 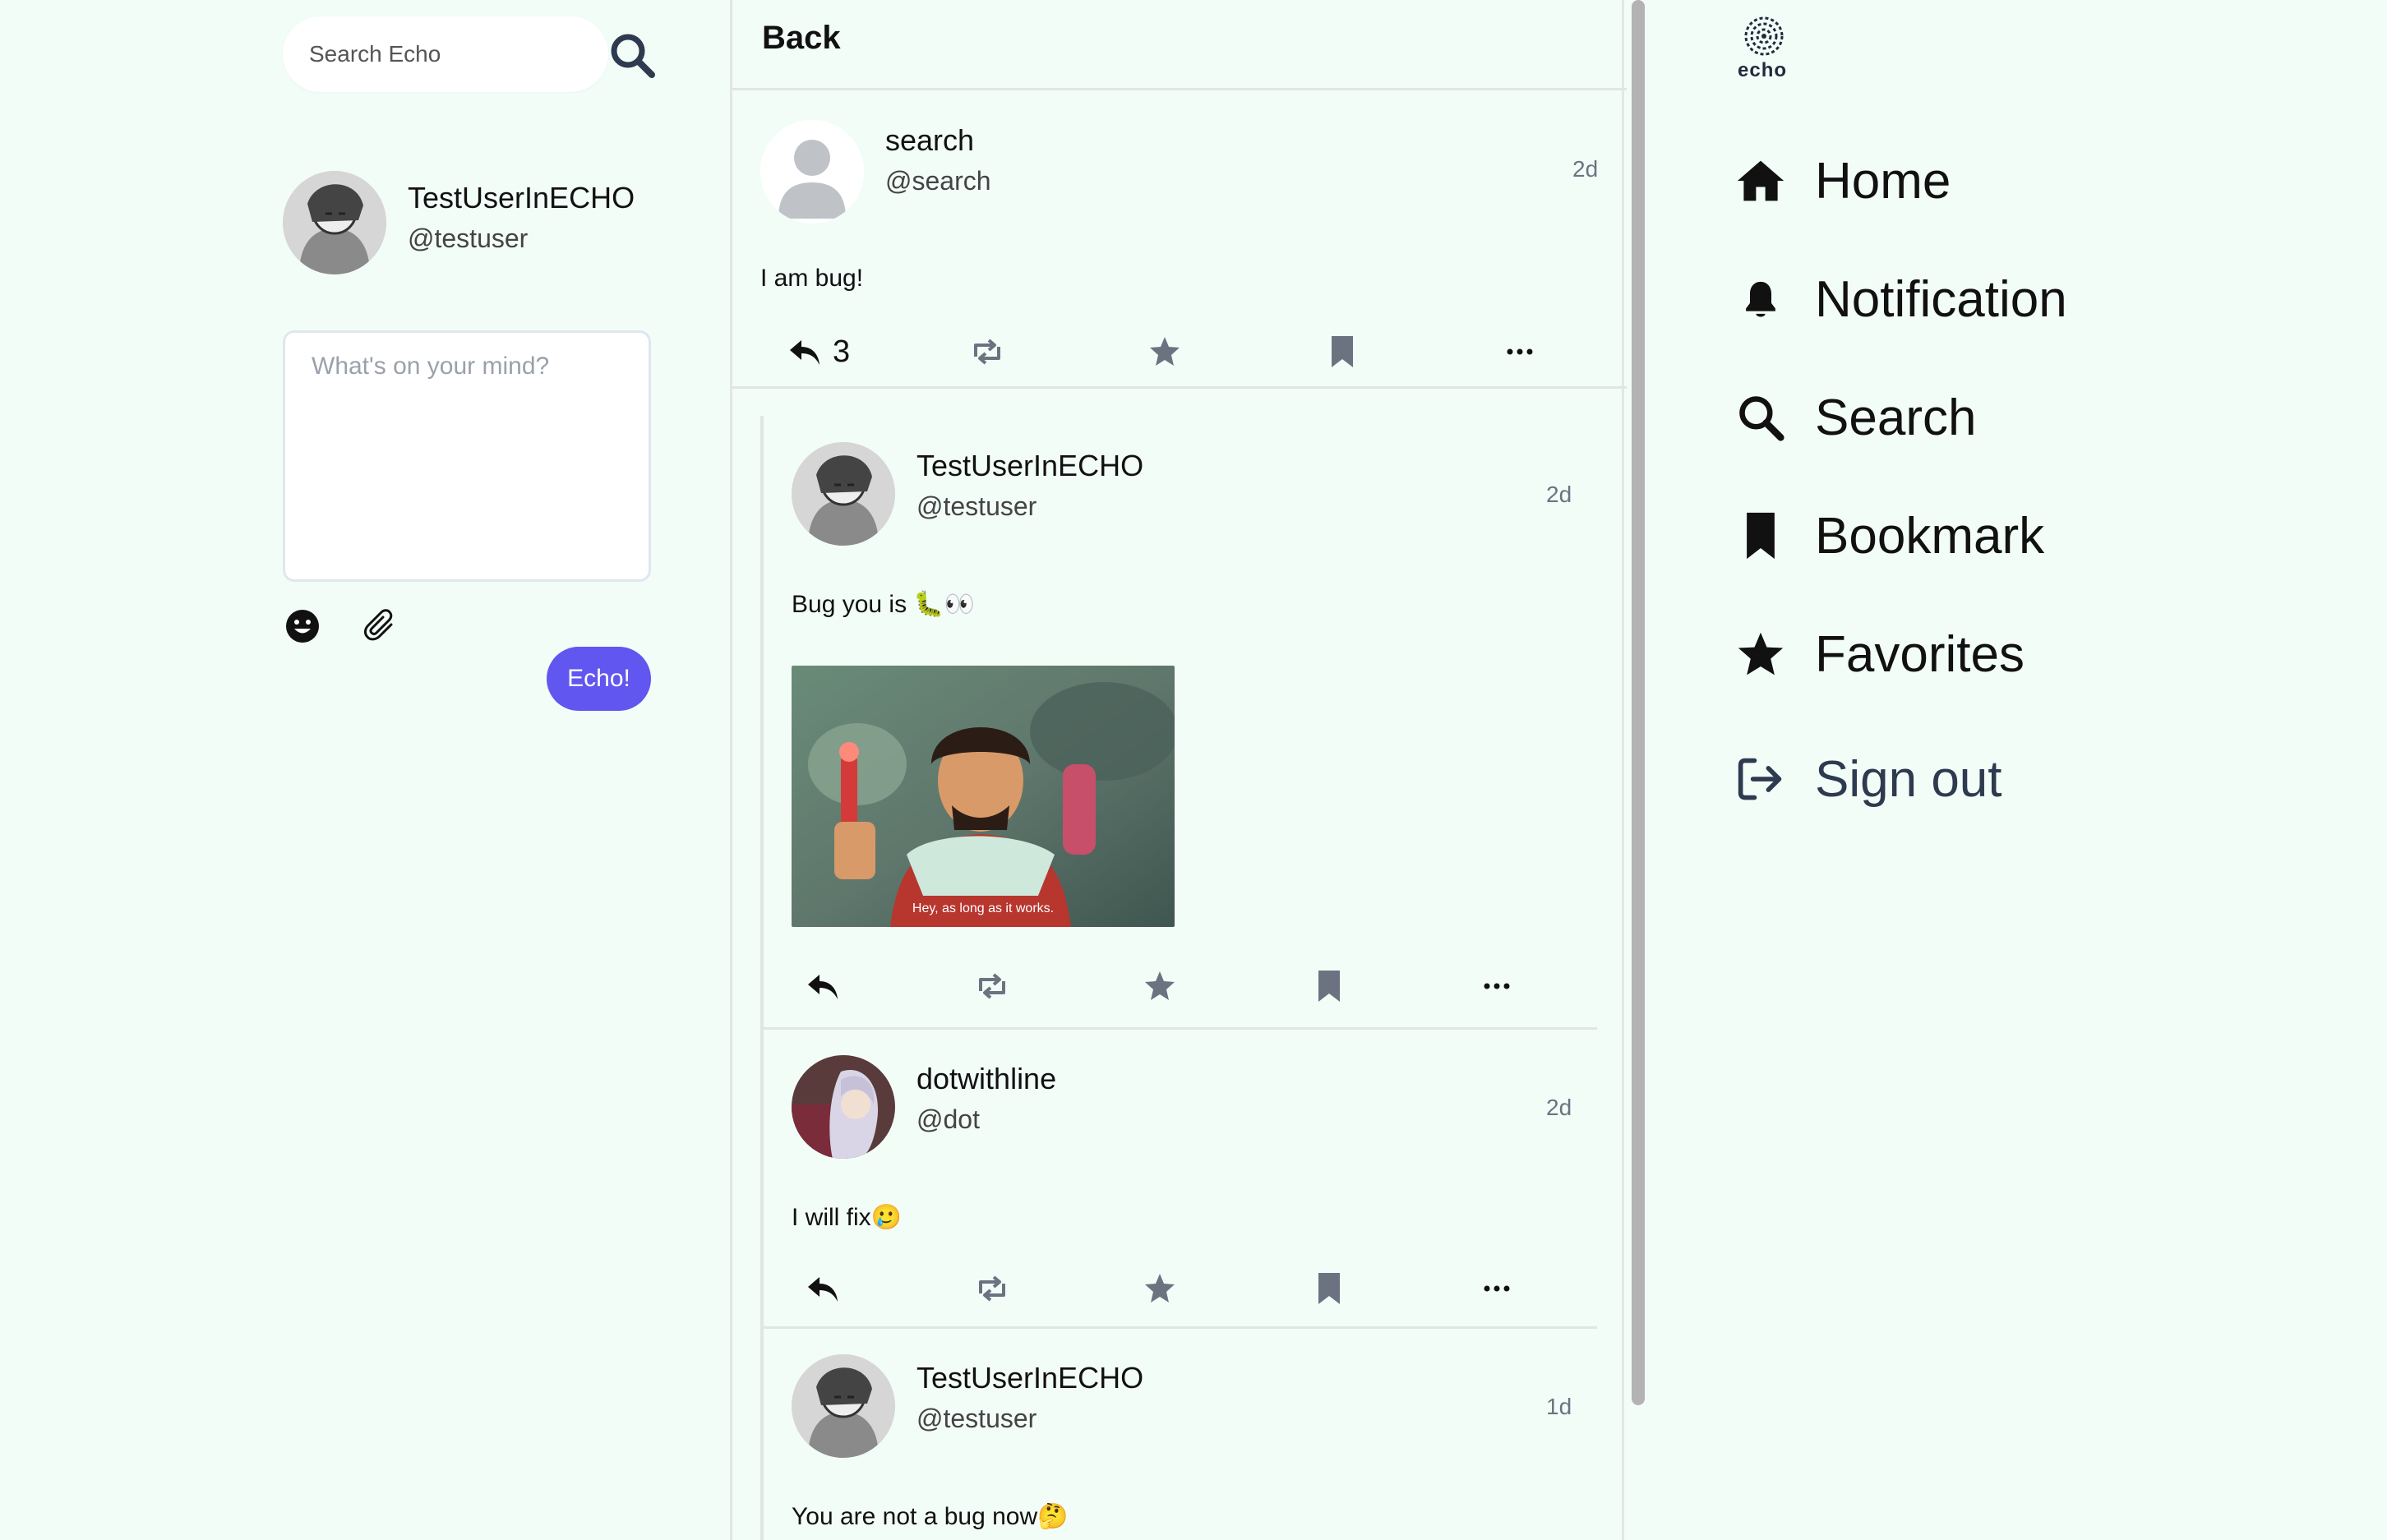 What do you see at coordinates (431, 366) in the screenshot?
I see `compose-placeholder: What's on your mind?` at bounding box center [431, 366].